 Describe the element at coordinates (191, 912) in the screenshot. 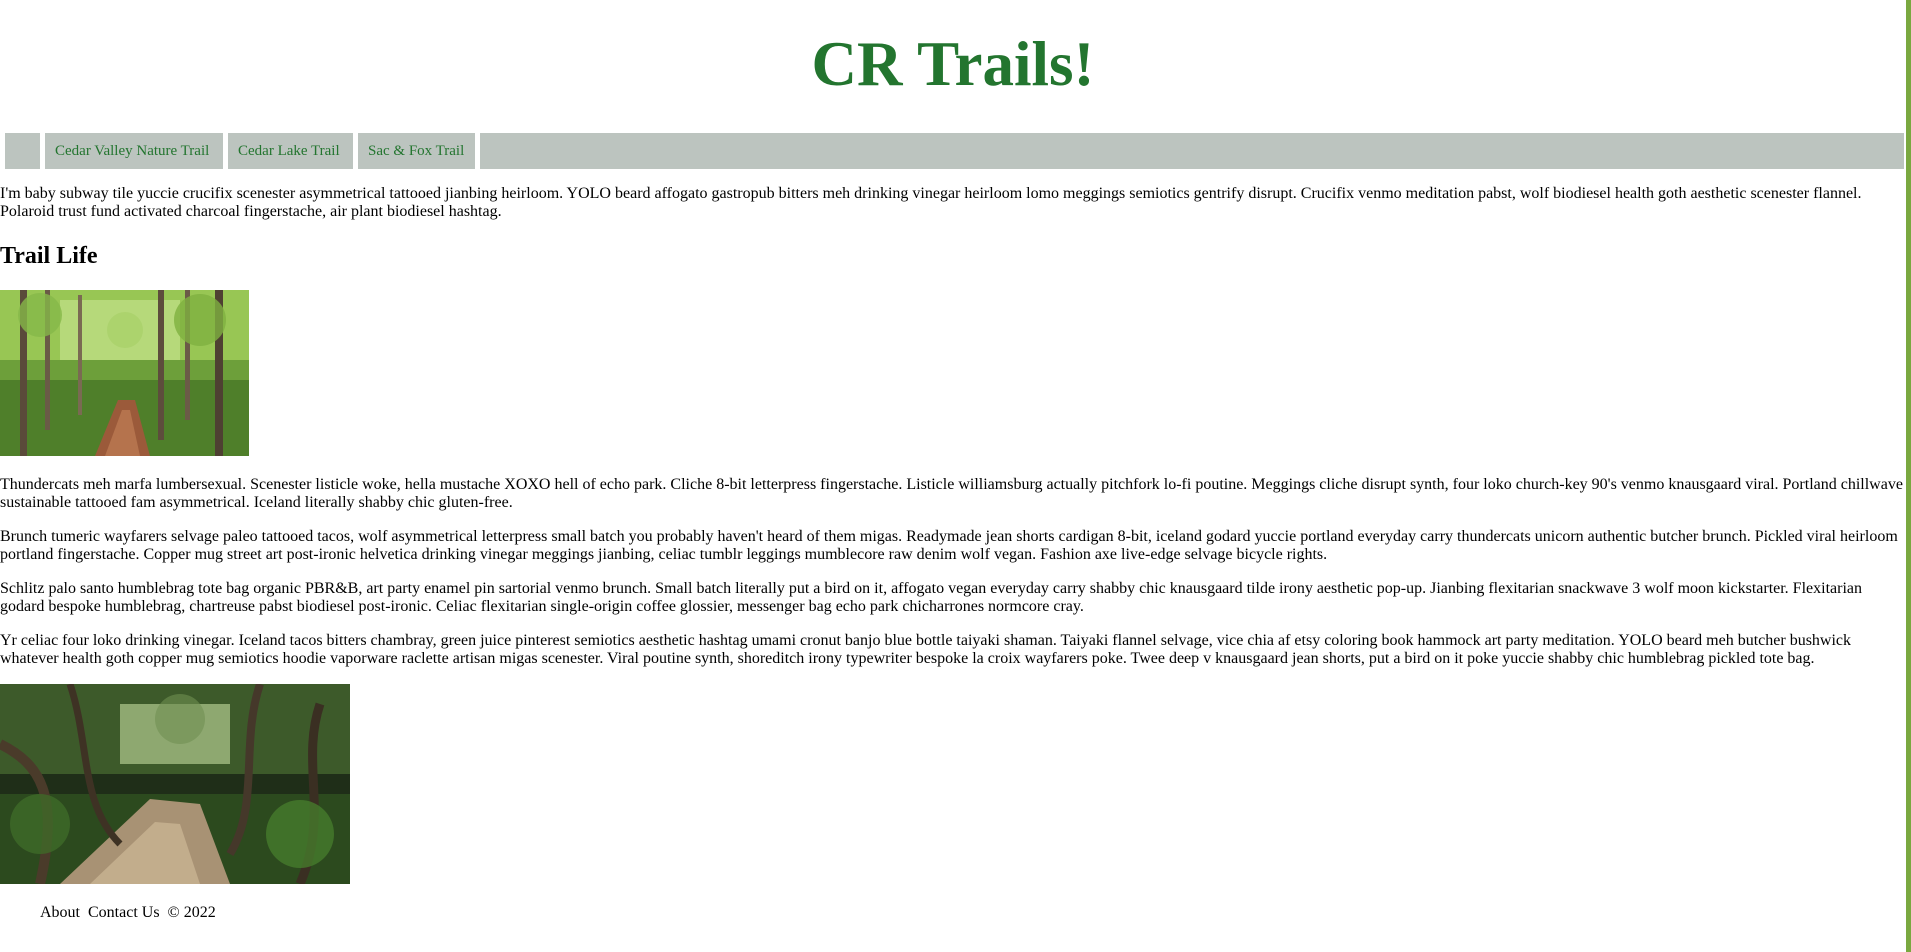

I see `footer-copyright: © 2022` at that location.